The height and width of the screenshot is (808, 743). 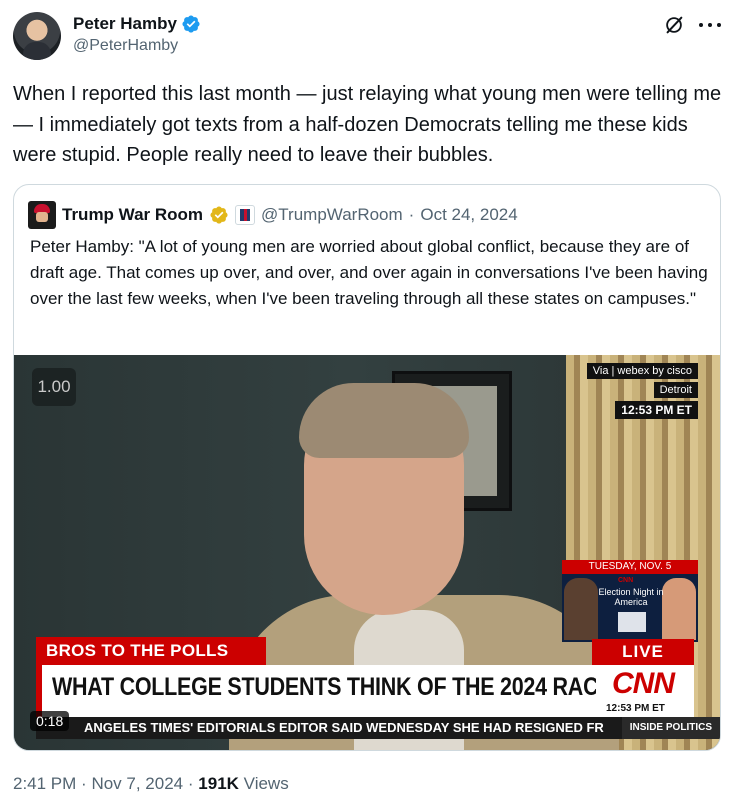 I want to click on author-name-row: Peter Hamby, so click(x=137, y=24).